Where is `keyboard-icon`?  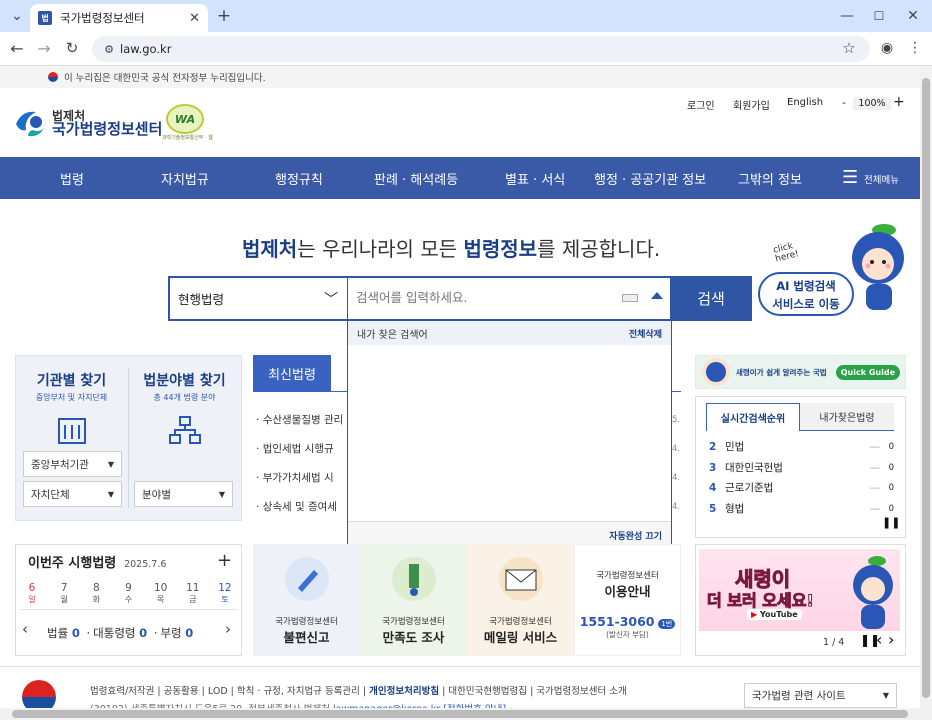 keyboard-icon is located at coordinates (630, 298).